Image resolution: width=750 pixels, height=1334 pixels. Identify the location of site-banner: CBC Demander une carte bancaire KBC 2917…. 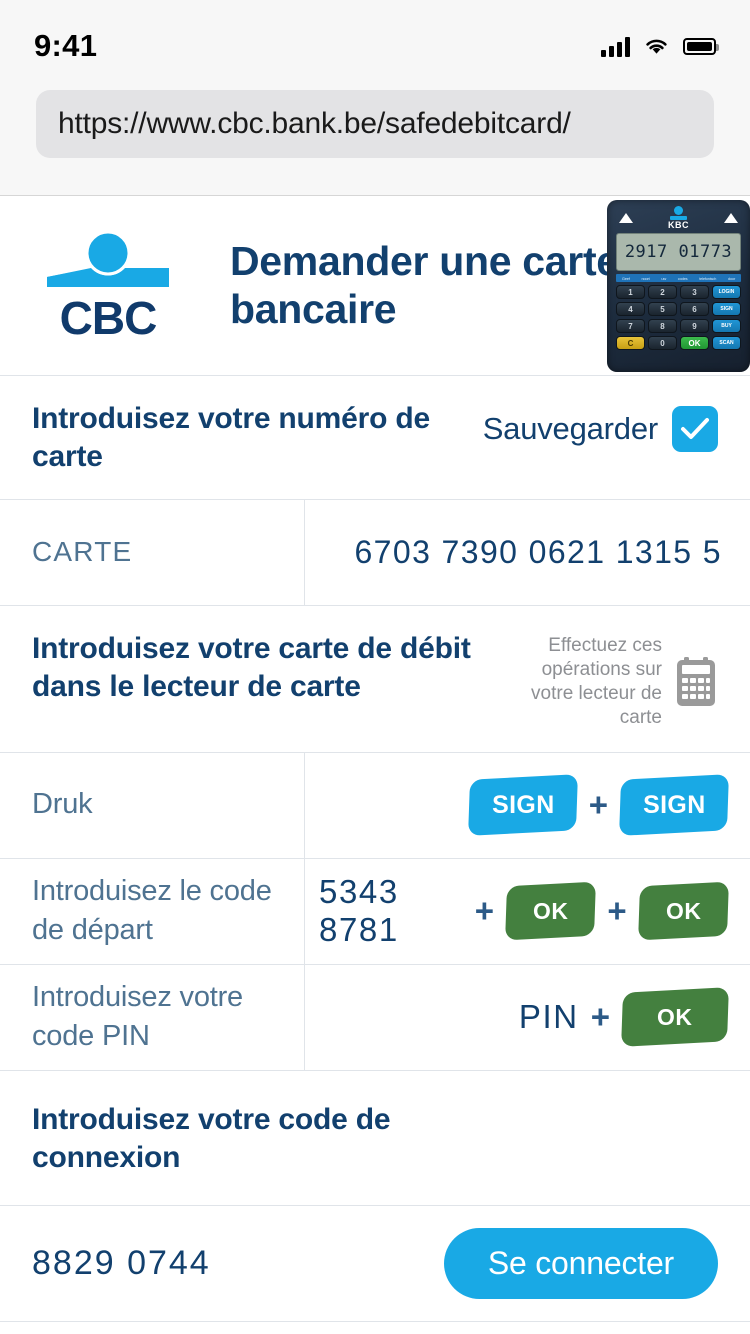
(375, 286).